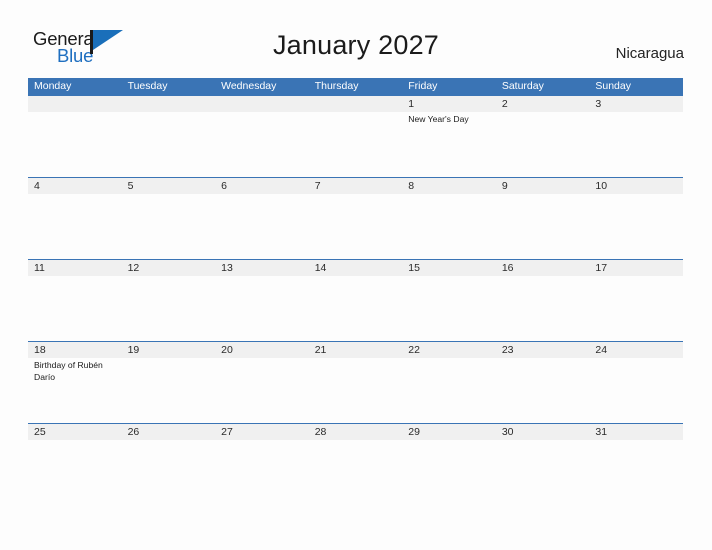 The width and height of the screenshot is (712, 550). Describe the element at coordinates (411, 104) in the screenshot. I see `day-number: 1` at that location.